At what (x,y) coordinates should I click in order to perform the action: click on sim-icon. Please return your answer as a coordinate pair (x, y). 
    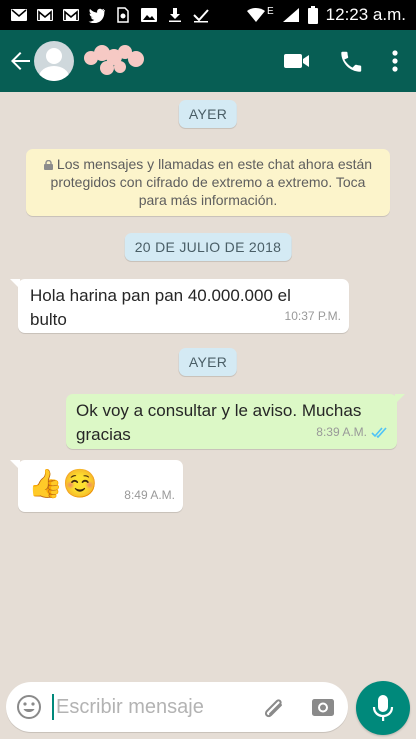
    Looking at the image, I should click on (123, 15).